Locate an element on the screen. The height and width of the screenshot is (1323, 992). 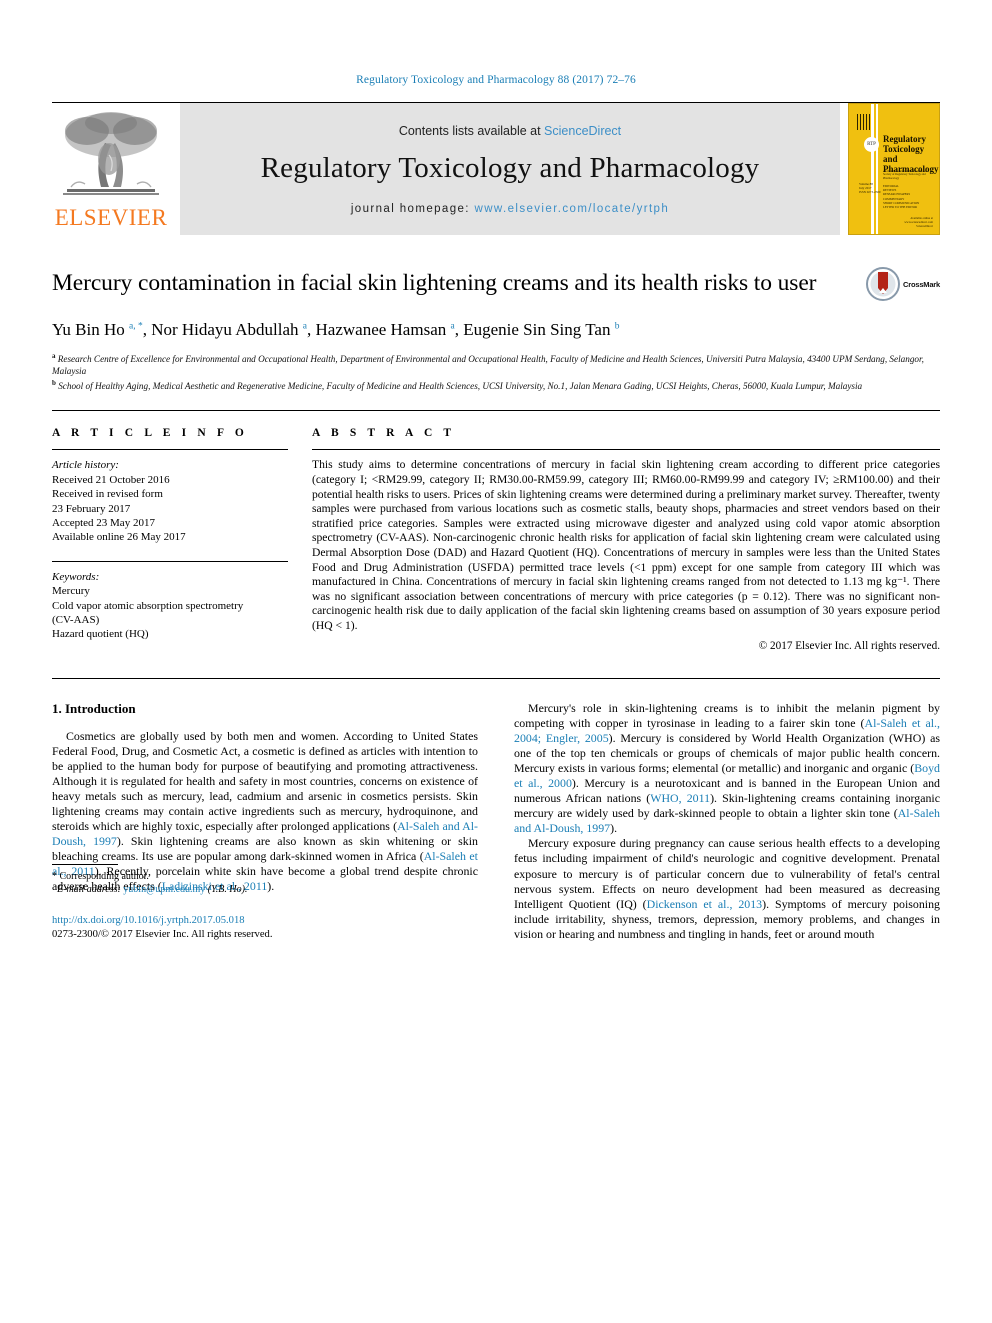
email-label: E-mail address: is located at coordinates (89, 890).